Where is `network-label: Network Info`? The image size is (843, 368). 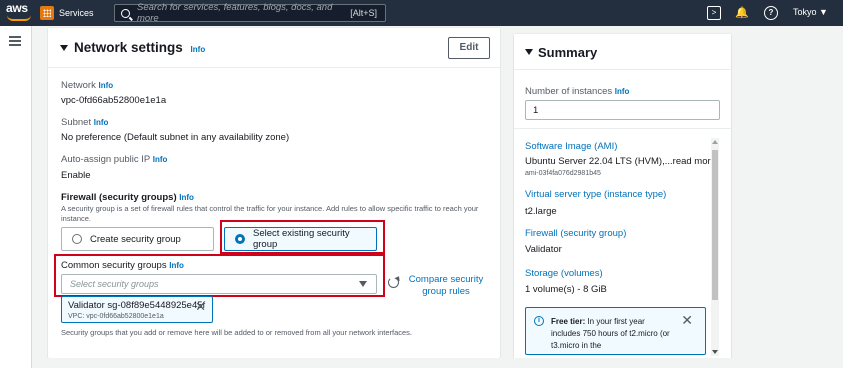 network-label: Network Info is located at coordinates (87, 85).